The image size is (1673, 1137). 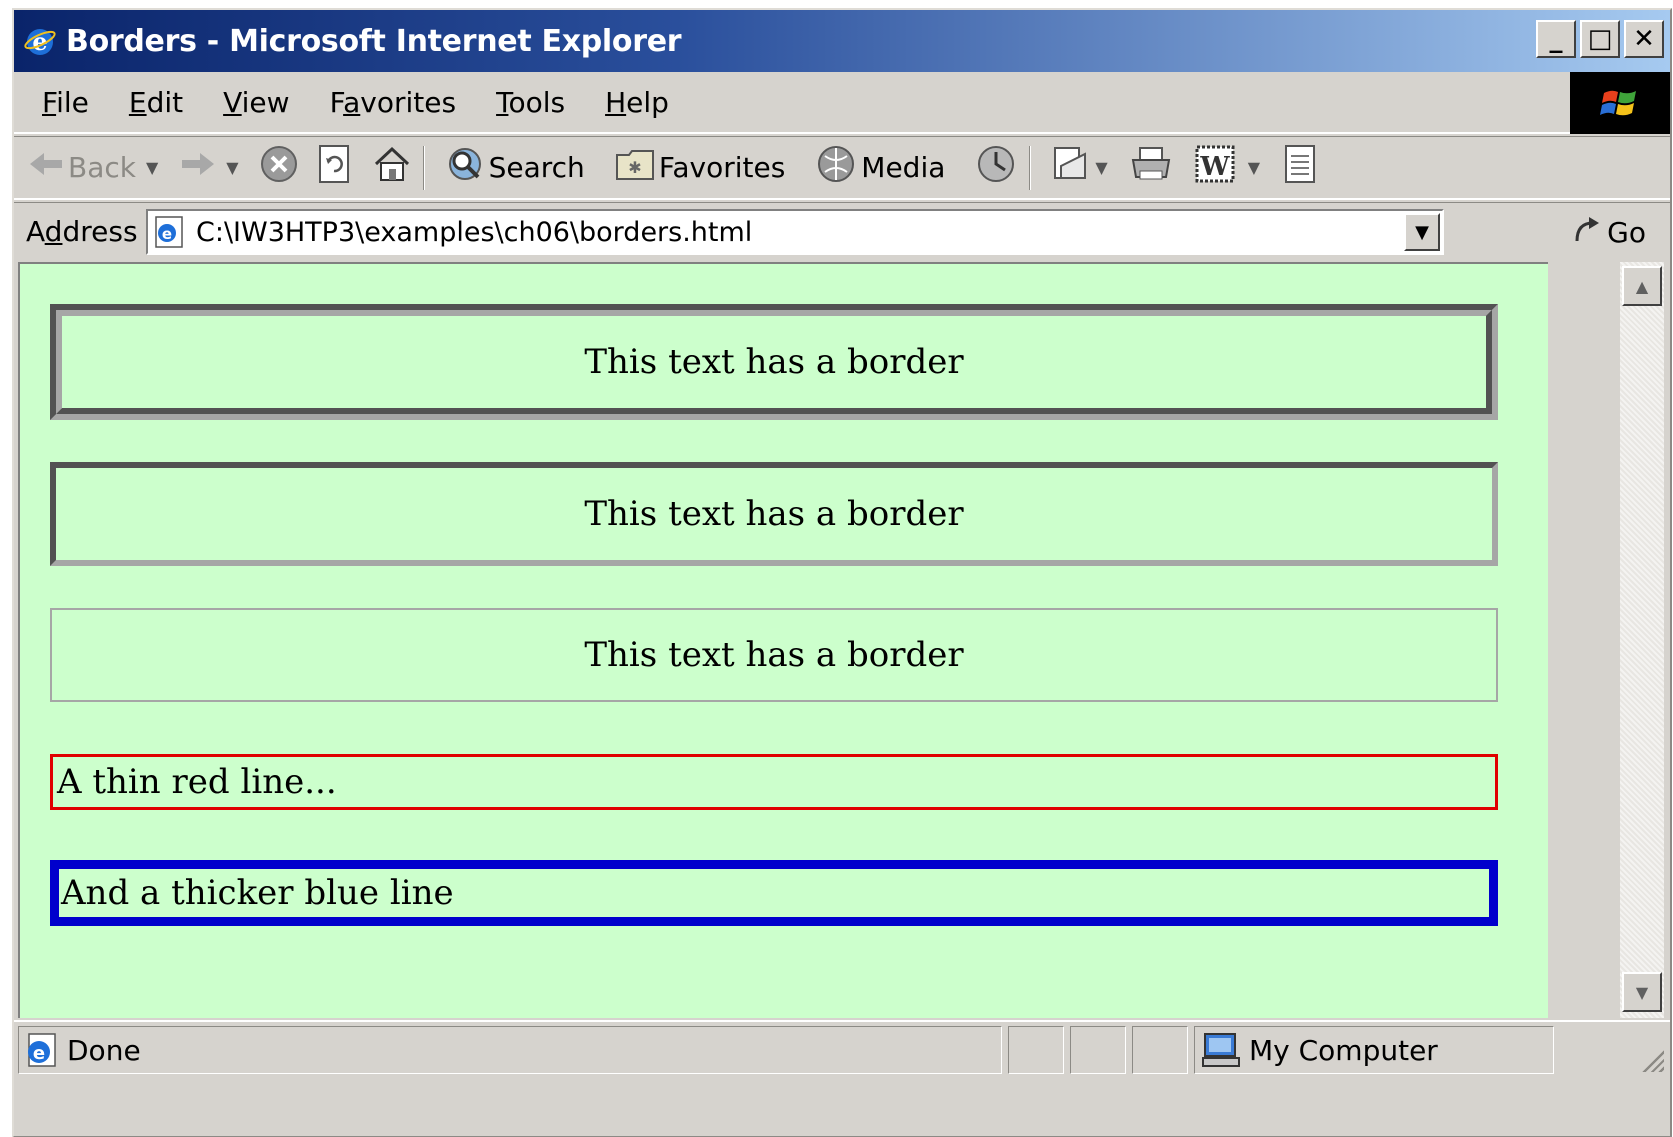 What do you see at coordinates (1254, 167) in the screenshot?
I see `edit-dropdown-icon: ▼` at bounding box center [1254, 167].